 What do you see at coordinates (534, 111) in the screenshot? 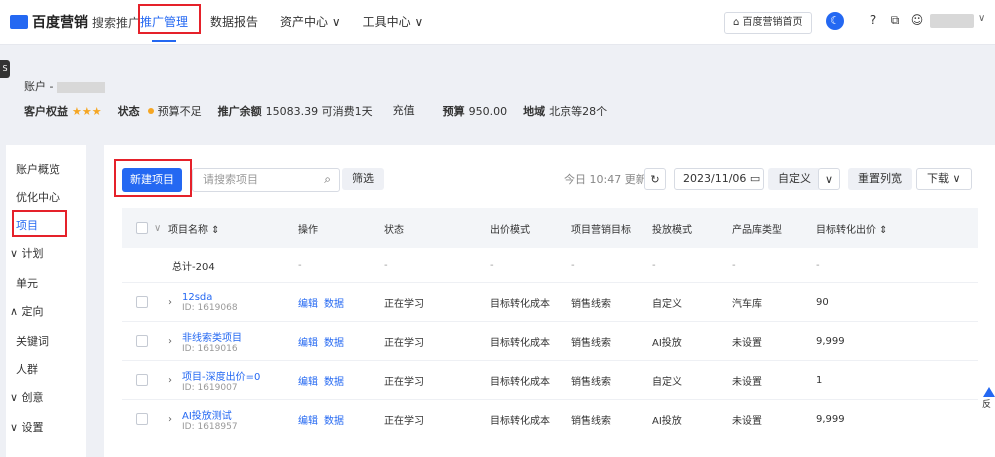
I see `region-label: 地域` at bounding box center [534, 111].